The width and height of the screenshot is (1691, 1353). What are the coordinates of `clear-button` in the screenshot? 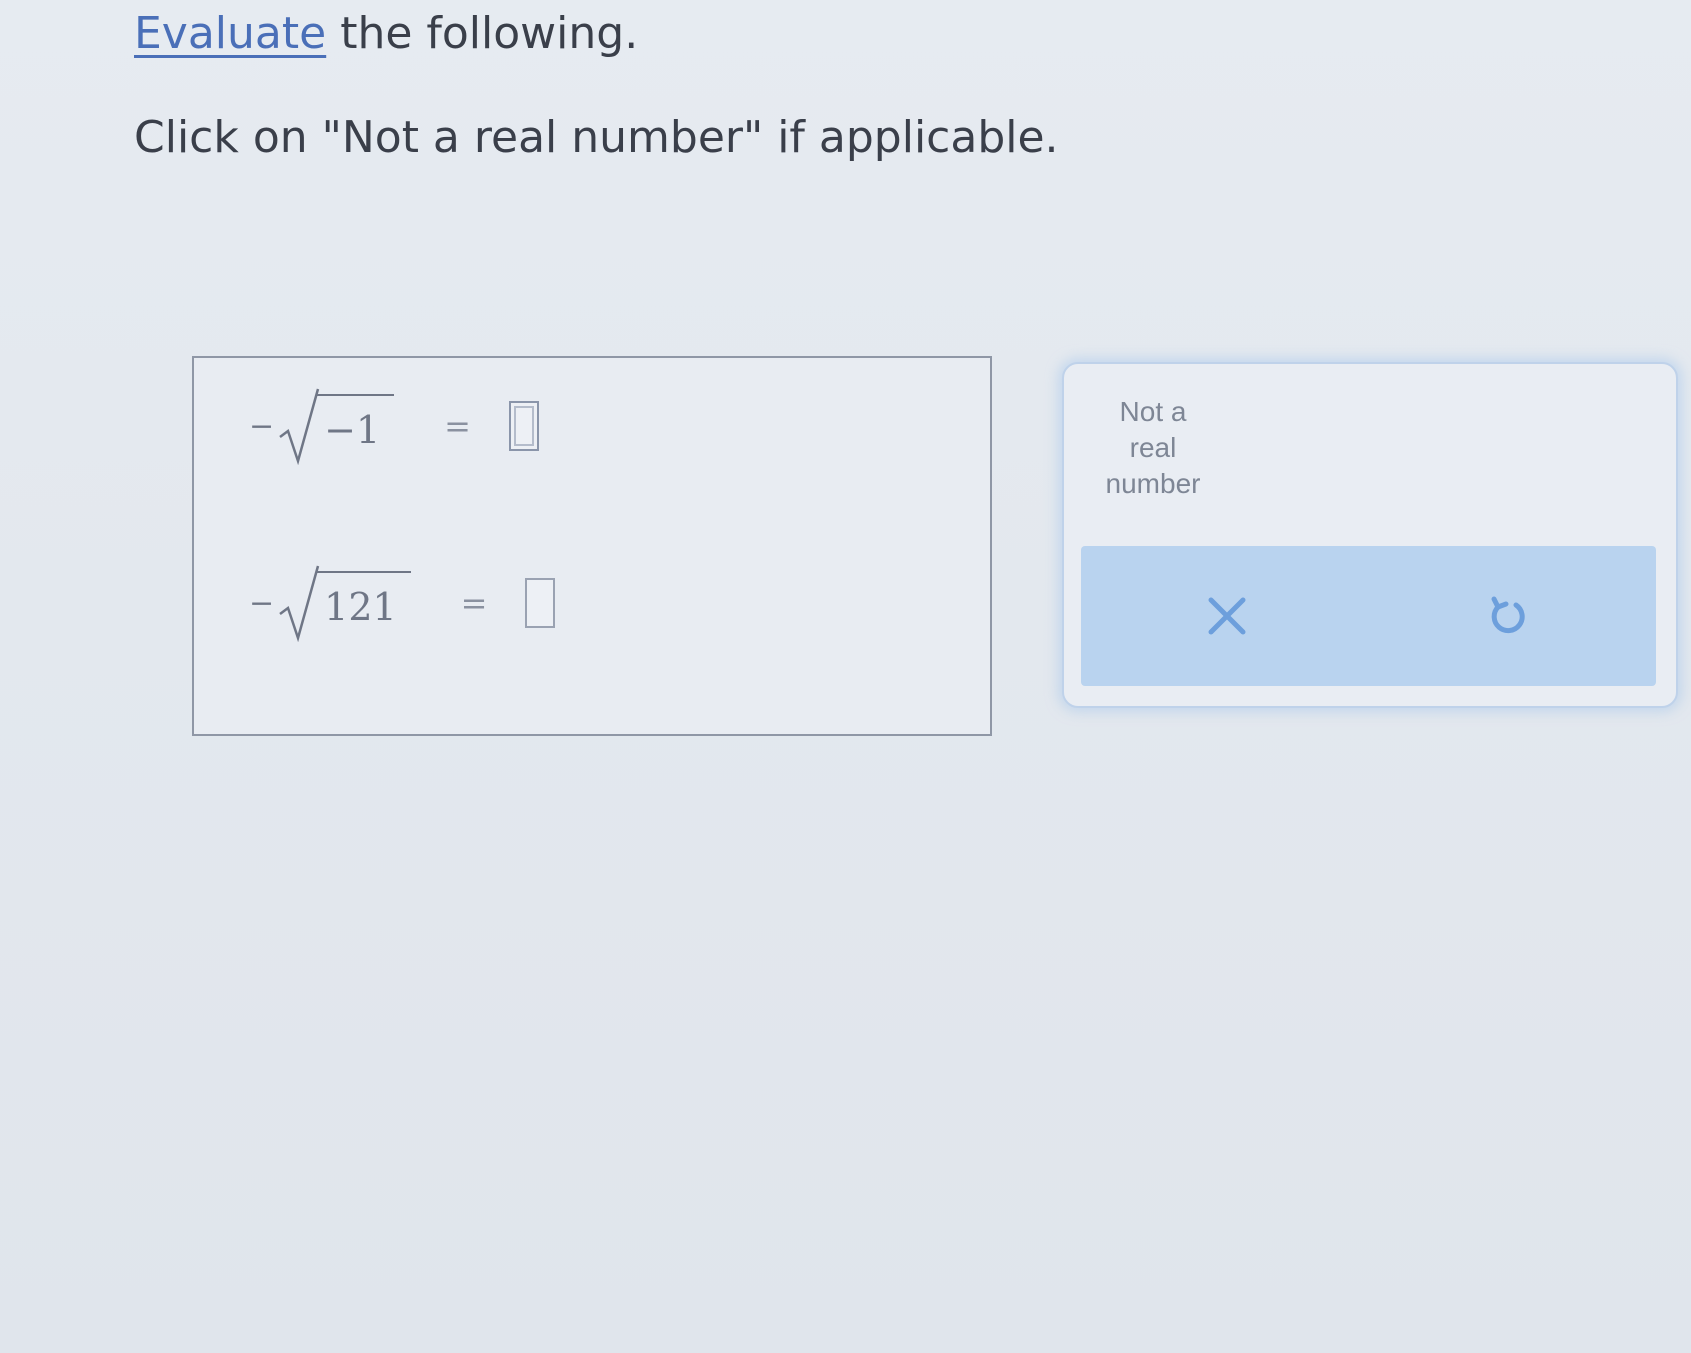 It's located at (1227, 616).